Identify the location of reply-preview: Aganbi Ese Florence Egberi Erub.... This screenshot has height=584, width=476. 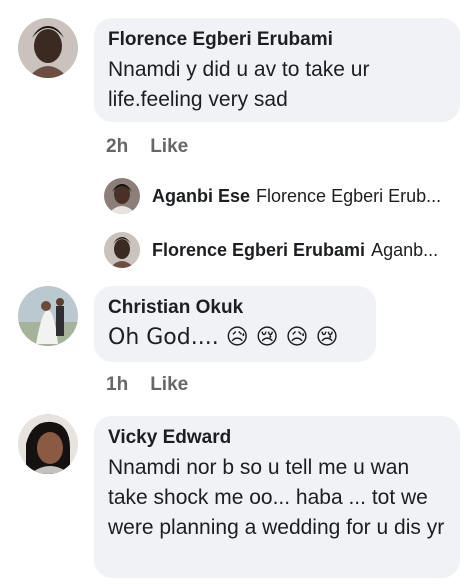
(290, 196).